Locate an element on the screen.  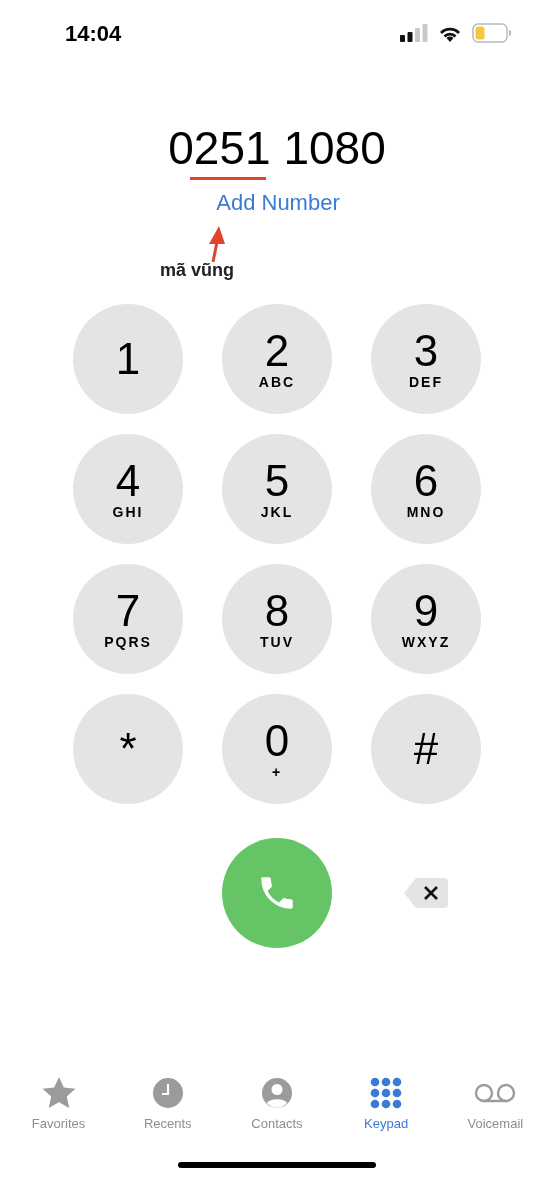
annotation-label: mã vũng is located at coordinates (197, 270).